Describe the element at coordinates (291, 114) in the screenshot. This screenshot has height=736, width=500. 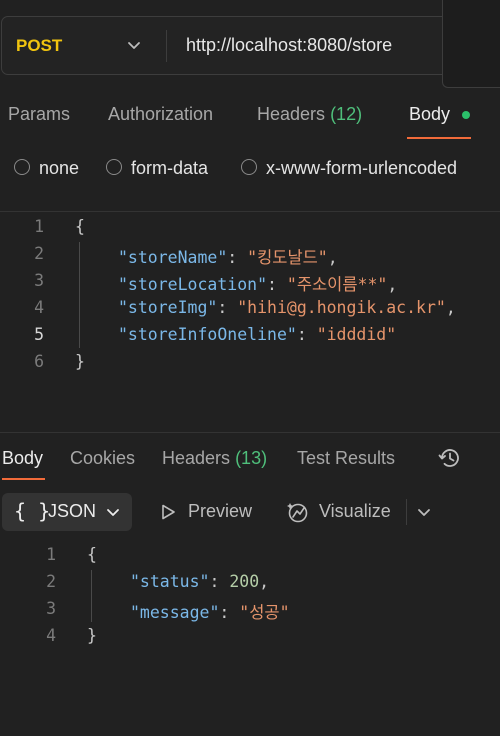
I see `tab-headers-label: Headers` at that location.